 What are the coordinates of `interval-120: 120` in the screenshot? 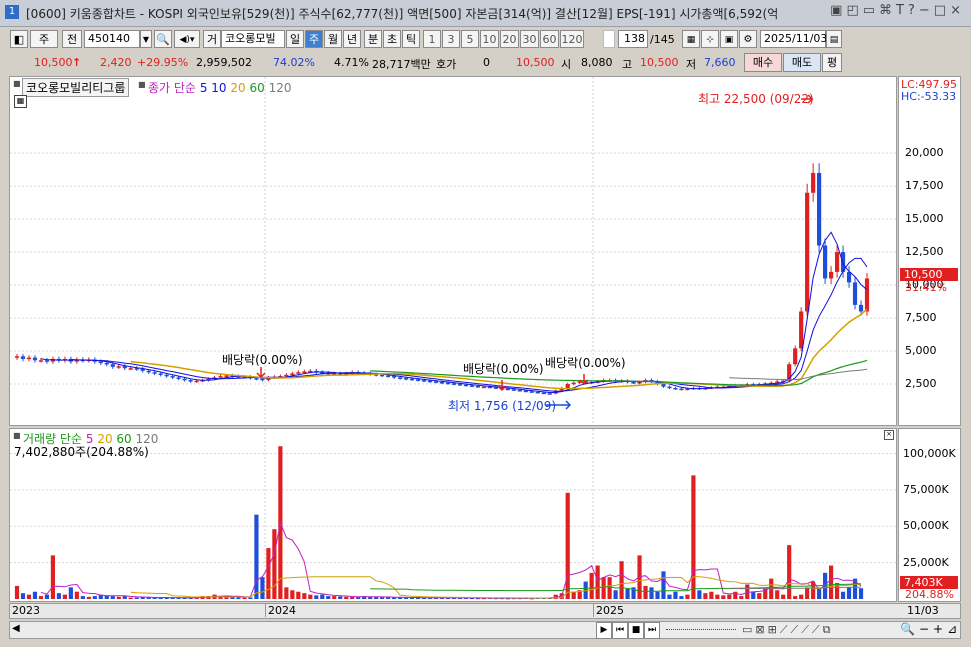 It's located at (572, 39).